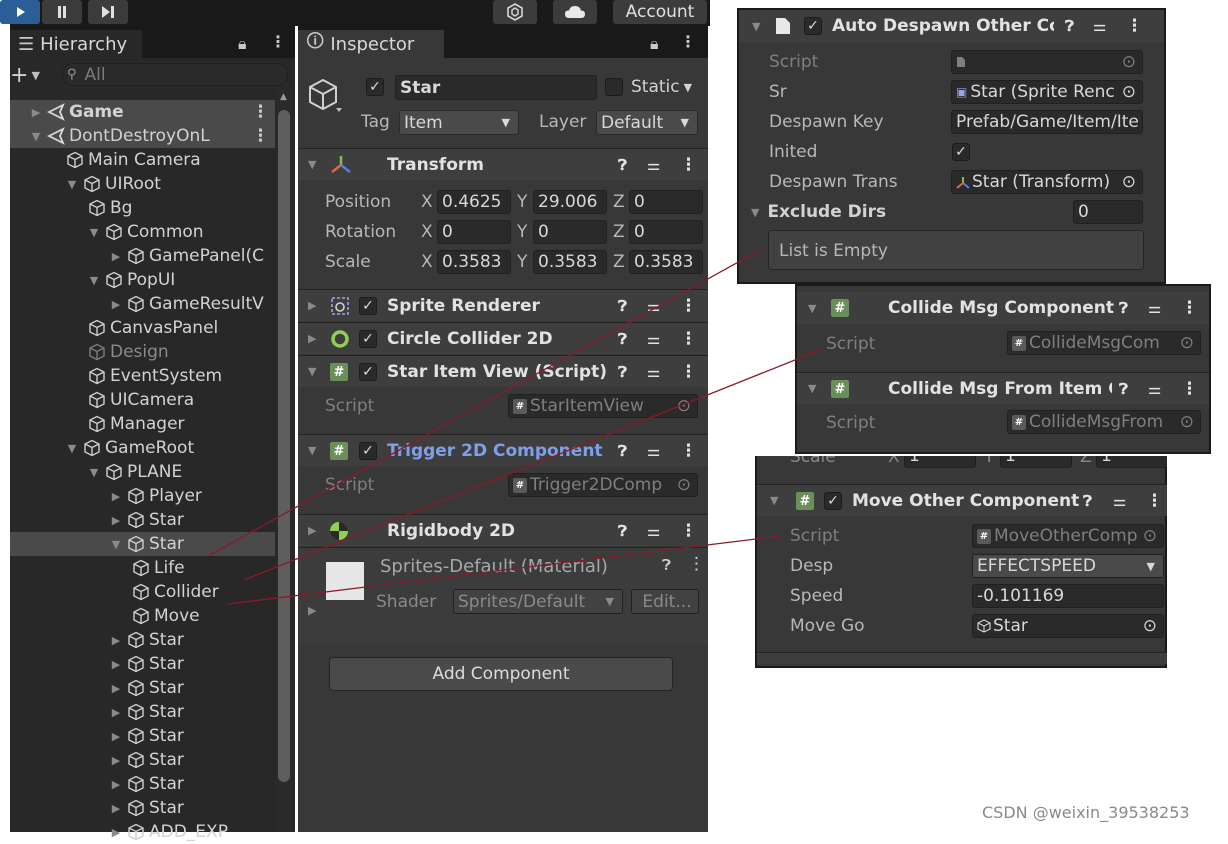  What do you see at coordinates (142, 160) in the screenshot?
I see `hierarchy-item: Main Camera` at bounding box center [142, 160].